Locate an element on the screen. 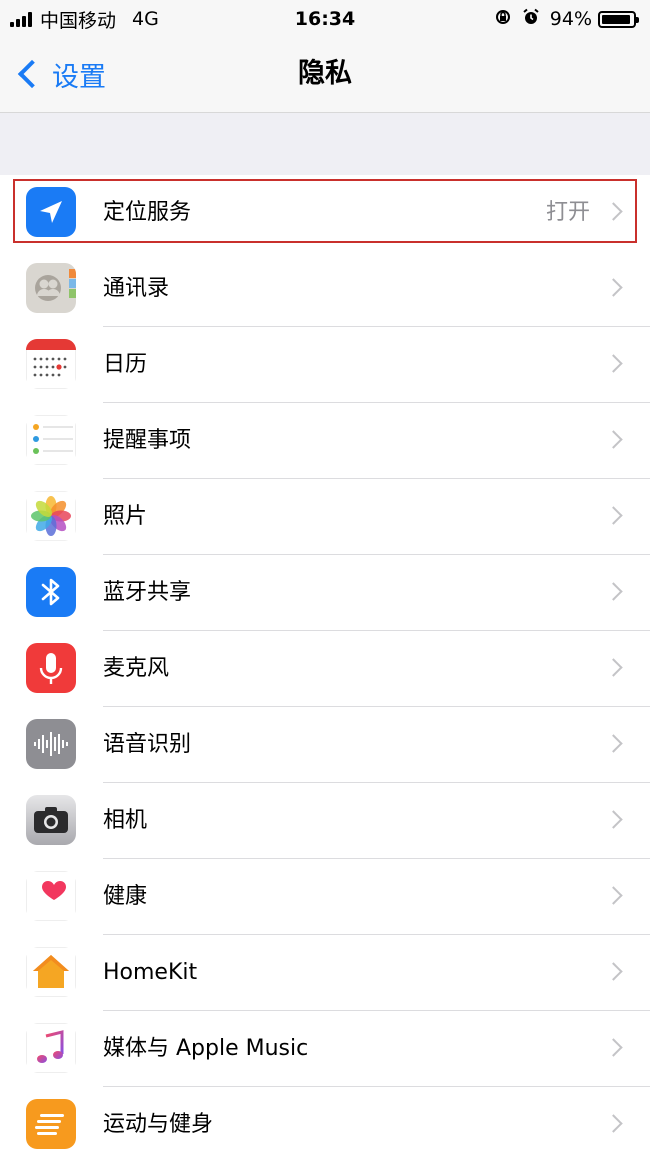  list-item-label: 通讯录 is located at coordinates (136, 288).